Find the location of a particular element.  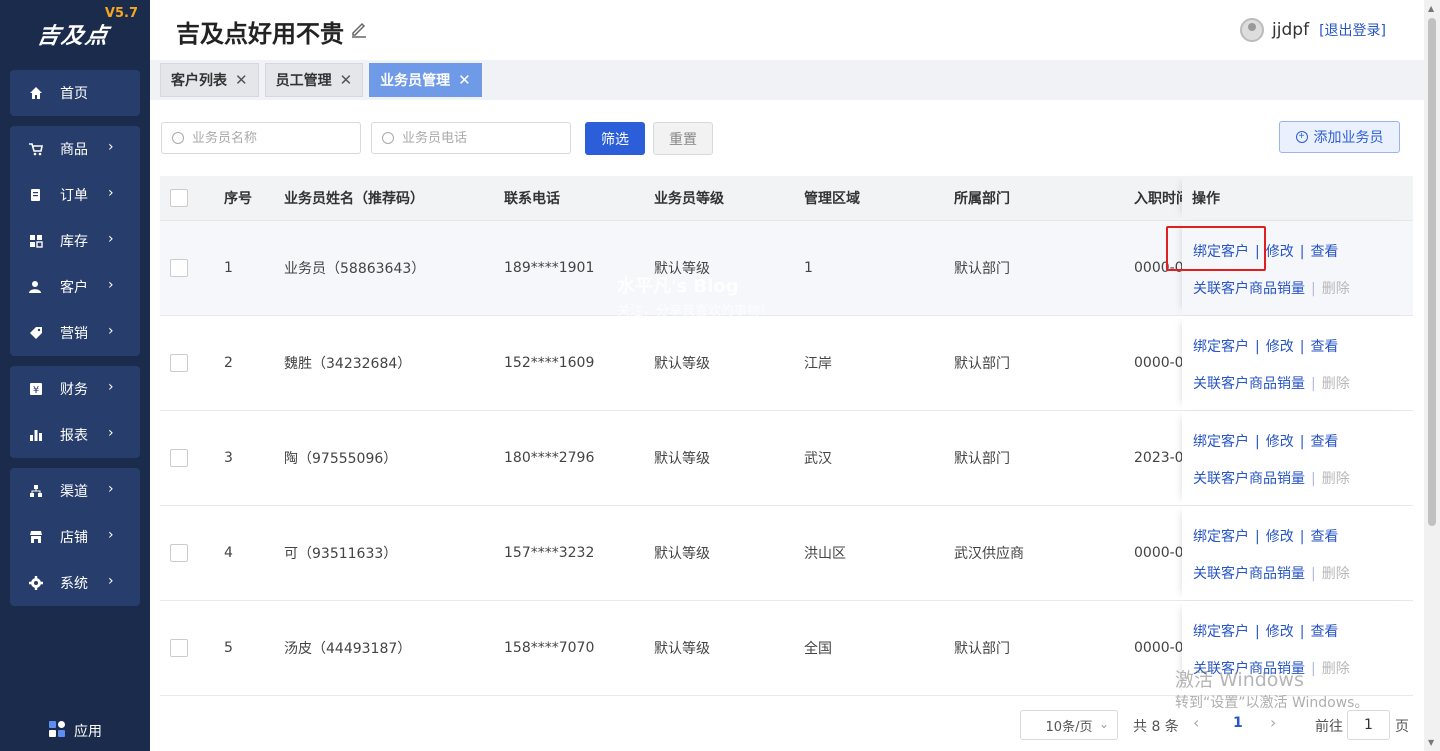

header-dept: 所属部门 is located at coordinates (982, 199).